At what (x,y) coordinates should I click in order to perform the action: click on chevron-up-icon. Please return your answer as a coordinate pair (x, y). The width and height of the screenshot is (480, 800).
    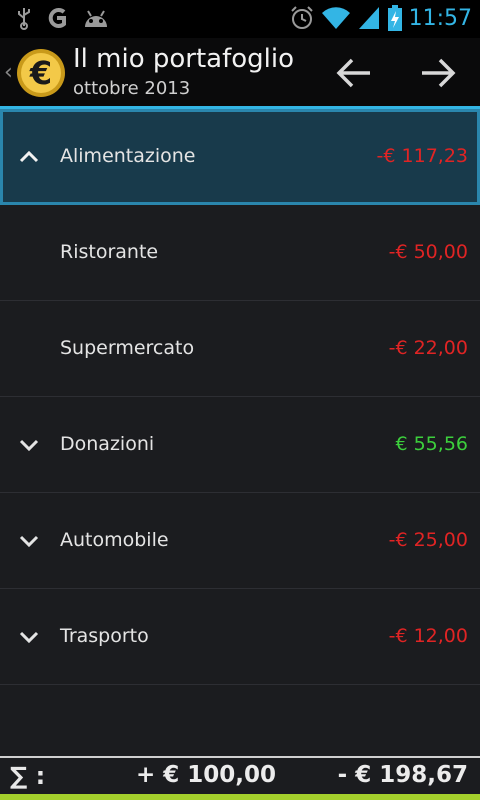
    Looking at the image, I should click on (29, 157).